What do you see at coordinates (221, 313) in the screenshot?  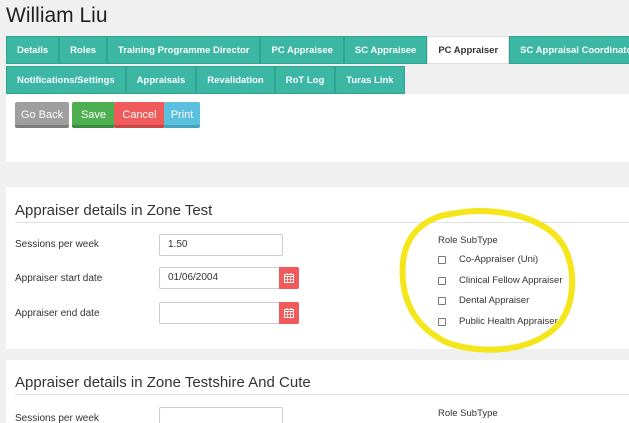 I see `appraiser-end-date-input` at bounding box center [221, 313].